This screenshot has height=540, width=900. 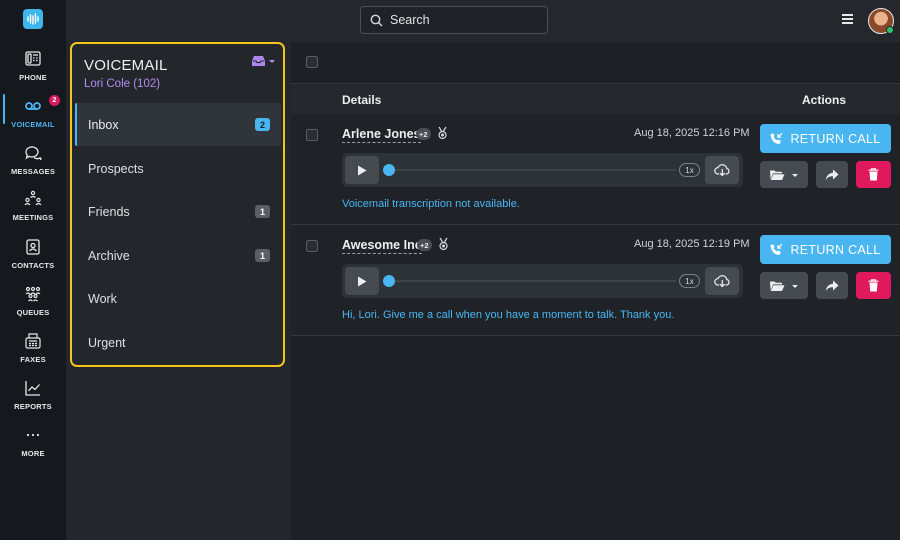 I want to click on rail-label: REPORTS, so click(x=33, y=406).